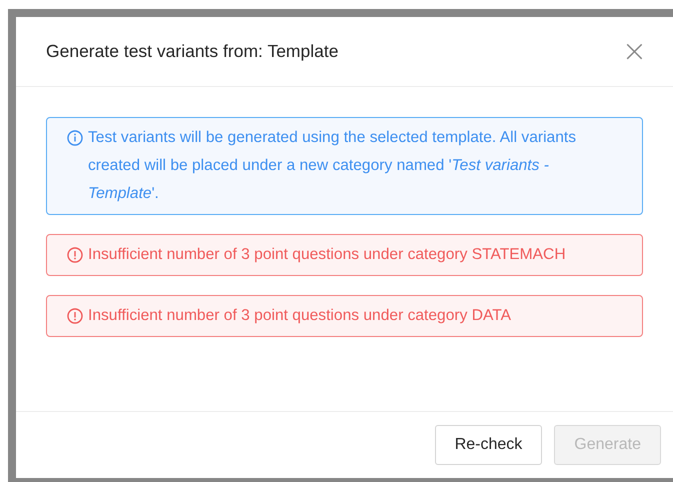  I want to click on dialog-title: Generate test variants from: Template, so click(192, 51).